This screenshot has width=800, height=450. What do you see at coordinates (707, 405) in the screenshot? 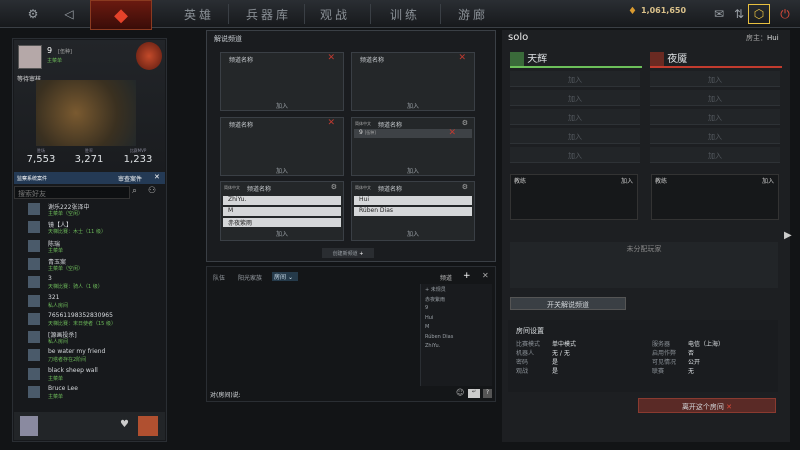
I see `leave-lobby-button: 离开这个房间 ✕` at bounding box center [707, 405].